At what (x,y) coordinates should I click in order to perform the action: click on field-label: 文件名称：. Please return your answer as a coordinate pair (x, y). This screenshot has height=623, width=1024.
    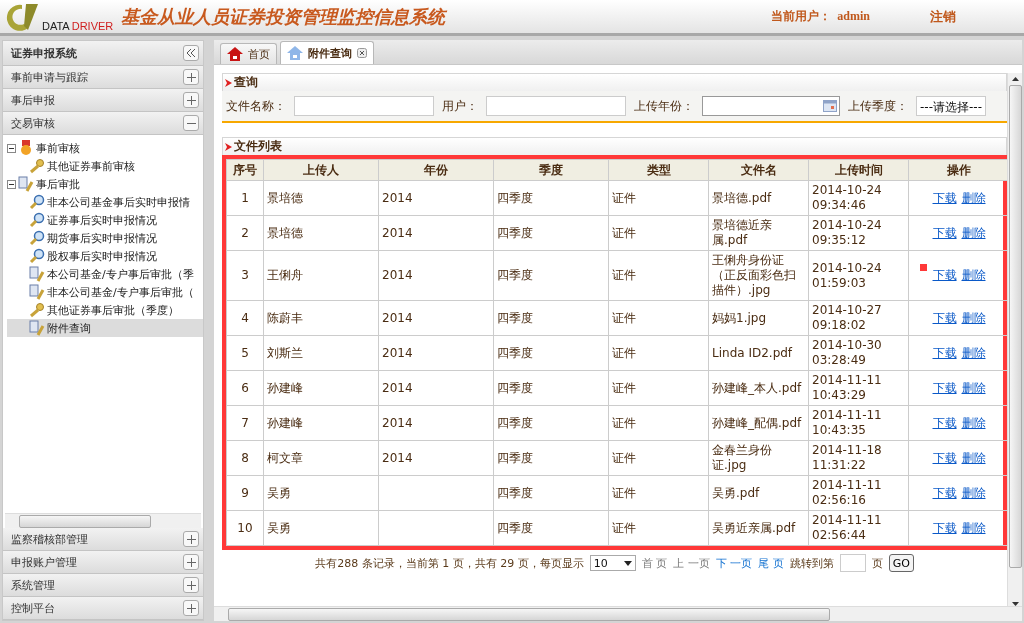
    Looking at the image, I should click on (256, 106).